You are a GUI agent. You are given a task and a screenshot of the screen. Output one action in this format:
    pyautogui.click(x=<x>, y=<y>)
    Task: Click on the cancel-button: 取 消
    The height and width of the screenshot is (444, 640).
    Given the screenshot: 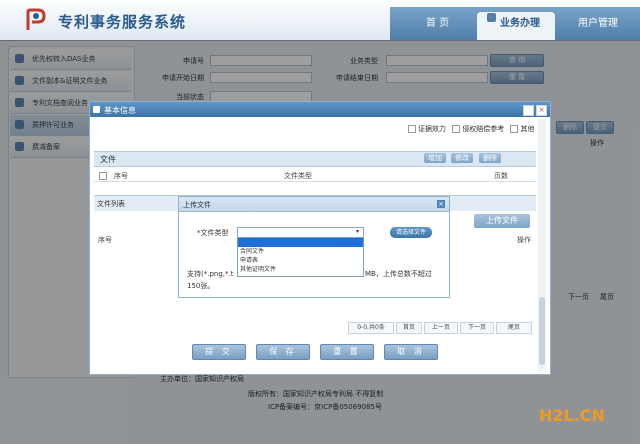 What is the action you would take?
    pyautogui.click(x=411, y=352)
    